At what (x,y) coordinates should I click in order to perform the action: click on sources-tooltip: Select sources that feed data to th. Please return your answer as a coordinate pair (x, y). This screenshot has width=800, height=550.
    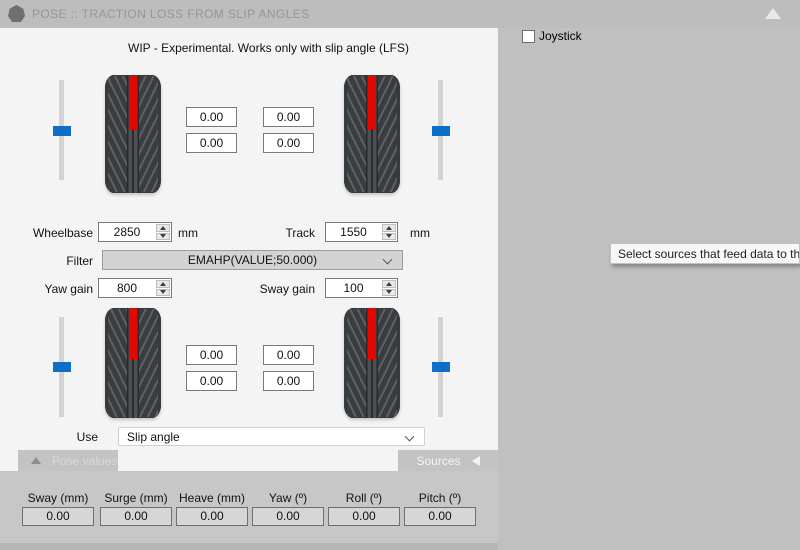
    Looking at the image, I should click on (705, 253).